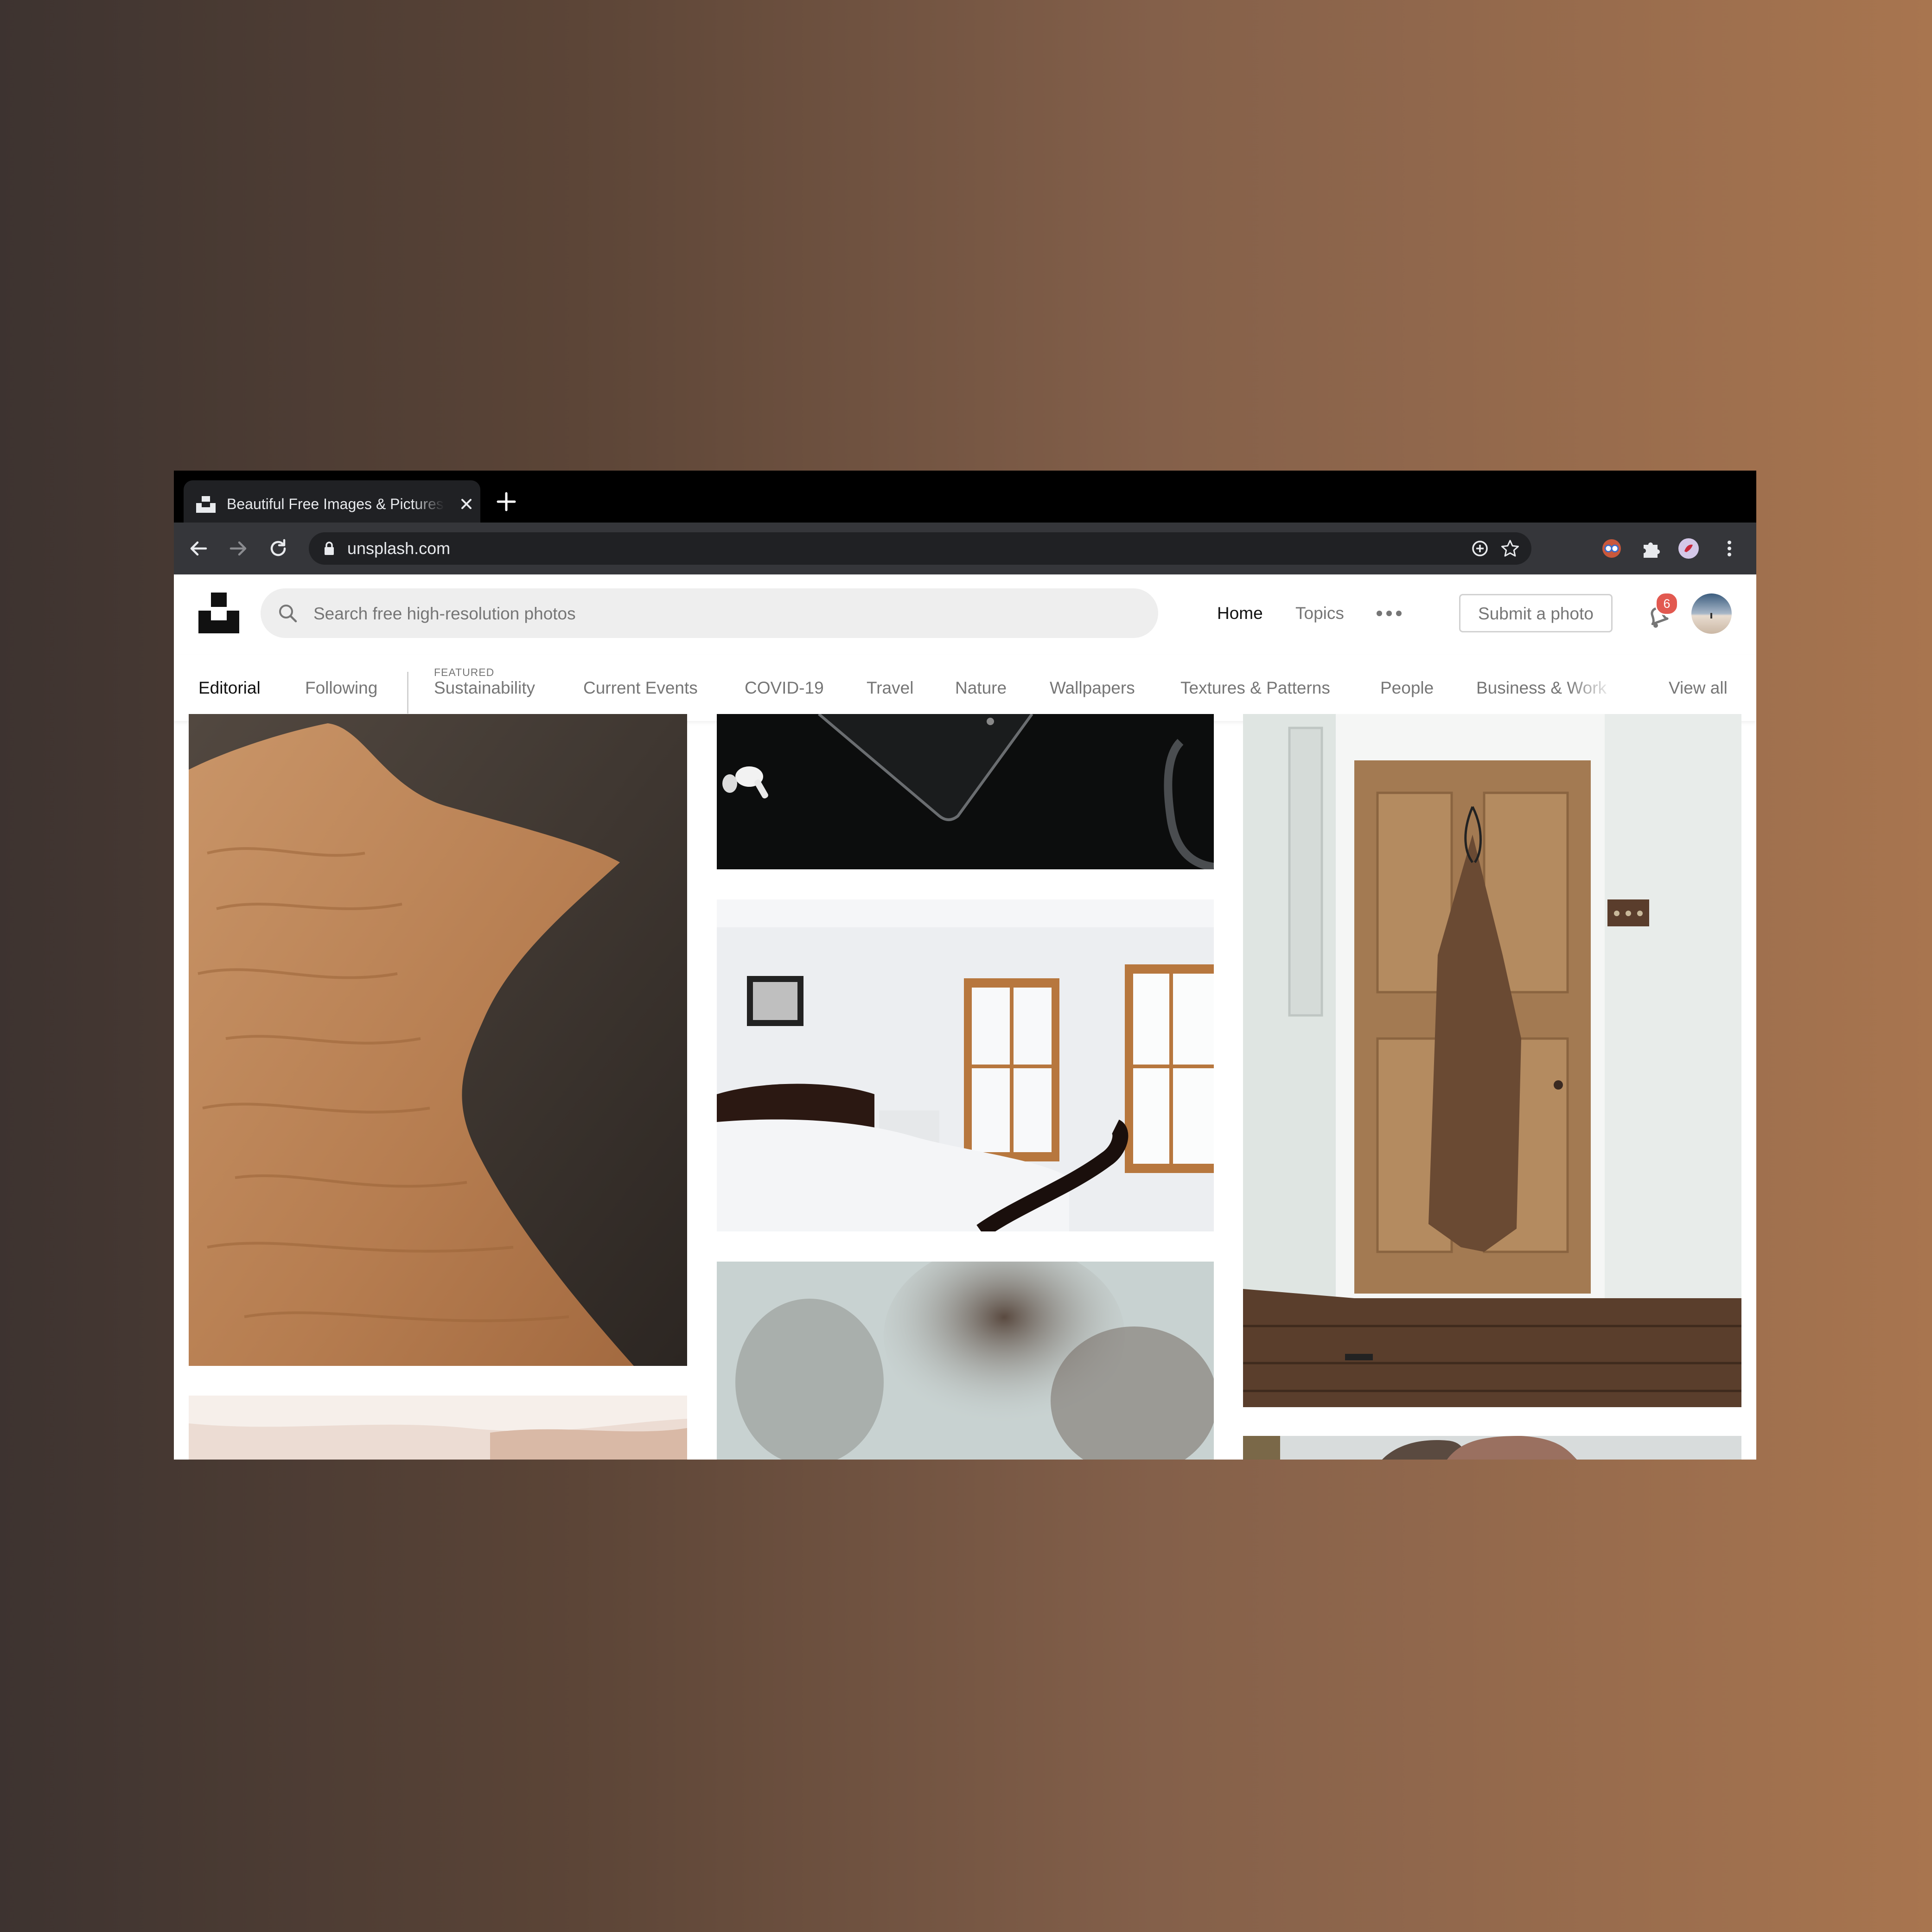  I want to click on browser-toolbar: unsplash.com, so click(965, 548).